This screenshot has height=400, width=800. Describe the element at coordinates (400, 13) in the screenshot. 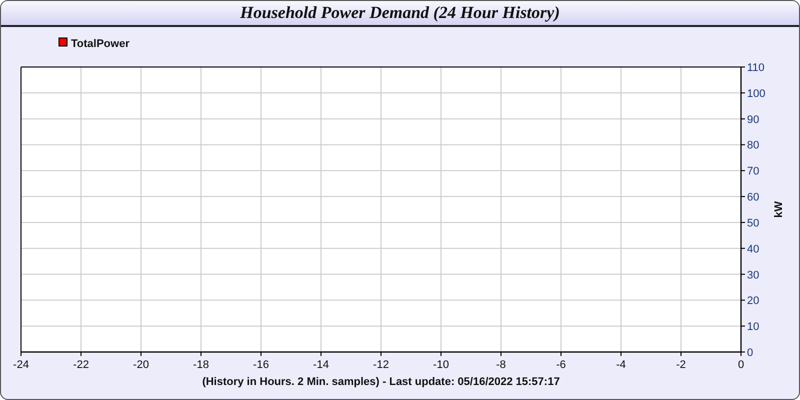

I see `chart-title: Household Power Demand (24 Hour History)` at that location.